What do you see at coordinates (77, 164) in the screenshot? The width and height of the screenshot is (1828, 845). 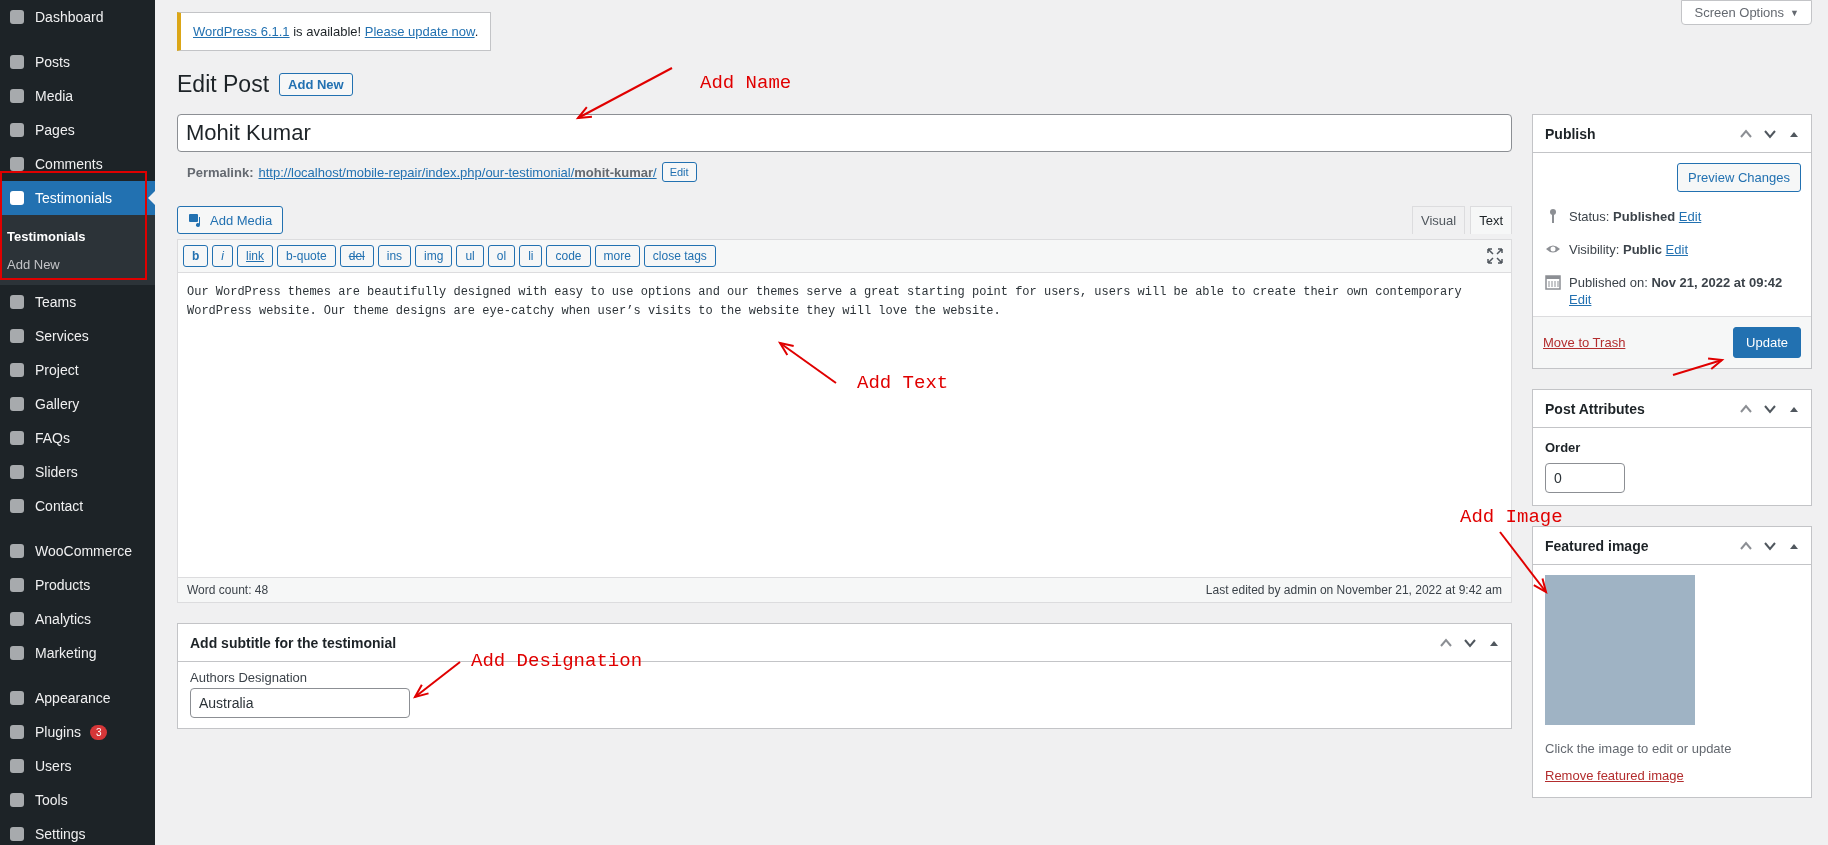 I see `sidebar-item: Comments` at bounding box center [77, 164].